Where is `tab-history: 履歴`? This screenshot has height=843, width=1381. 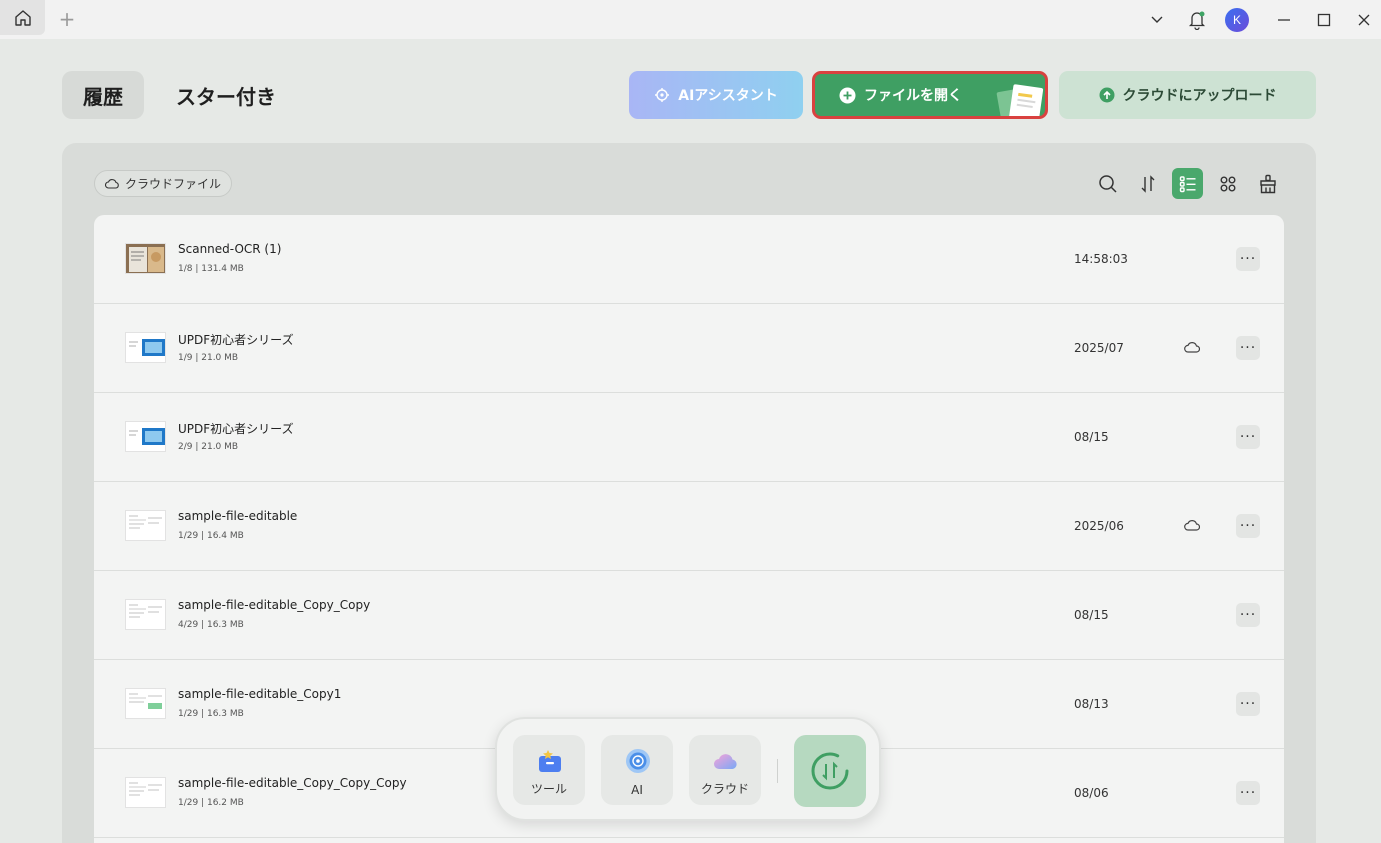
tab-history: 履歴 is located at coordinates (103, 95).